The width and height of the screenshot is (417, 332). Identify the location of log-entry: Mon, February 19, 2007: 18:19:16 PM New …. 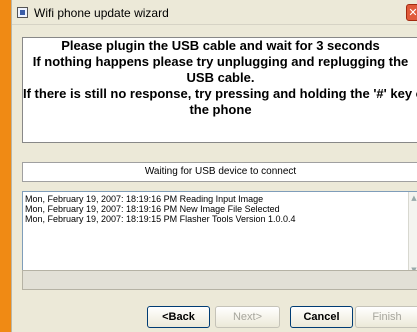
(152, 209).